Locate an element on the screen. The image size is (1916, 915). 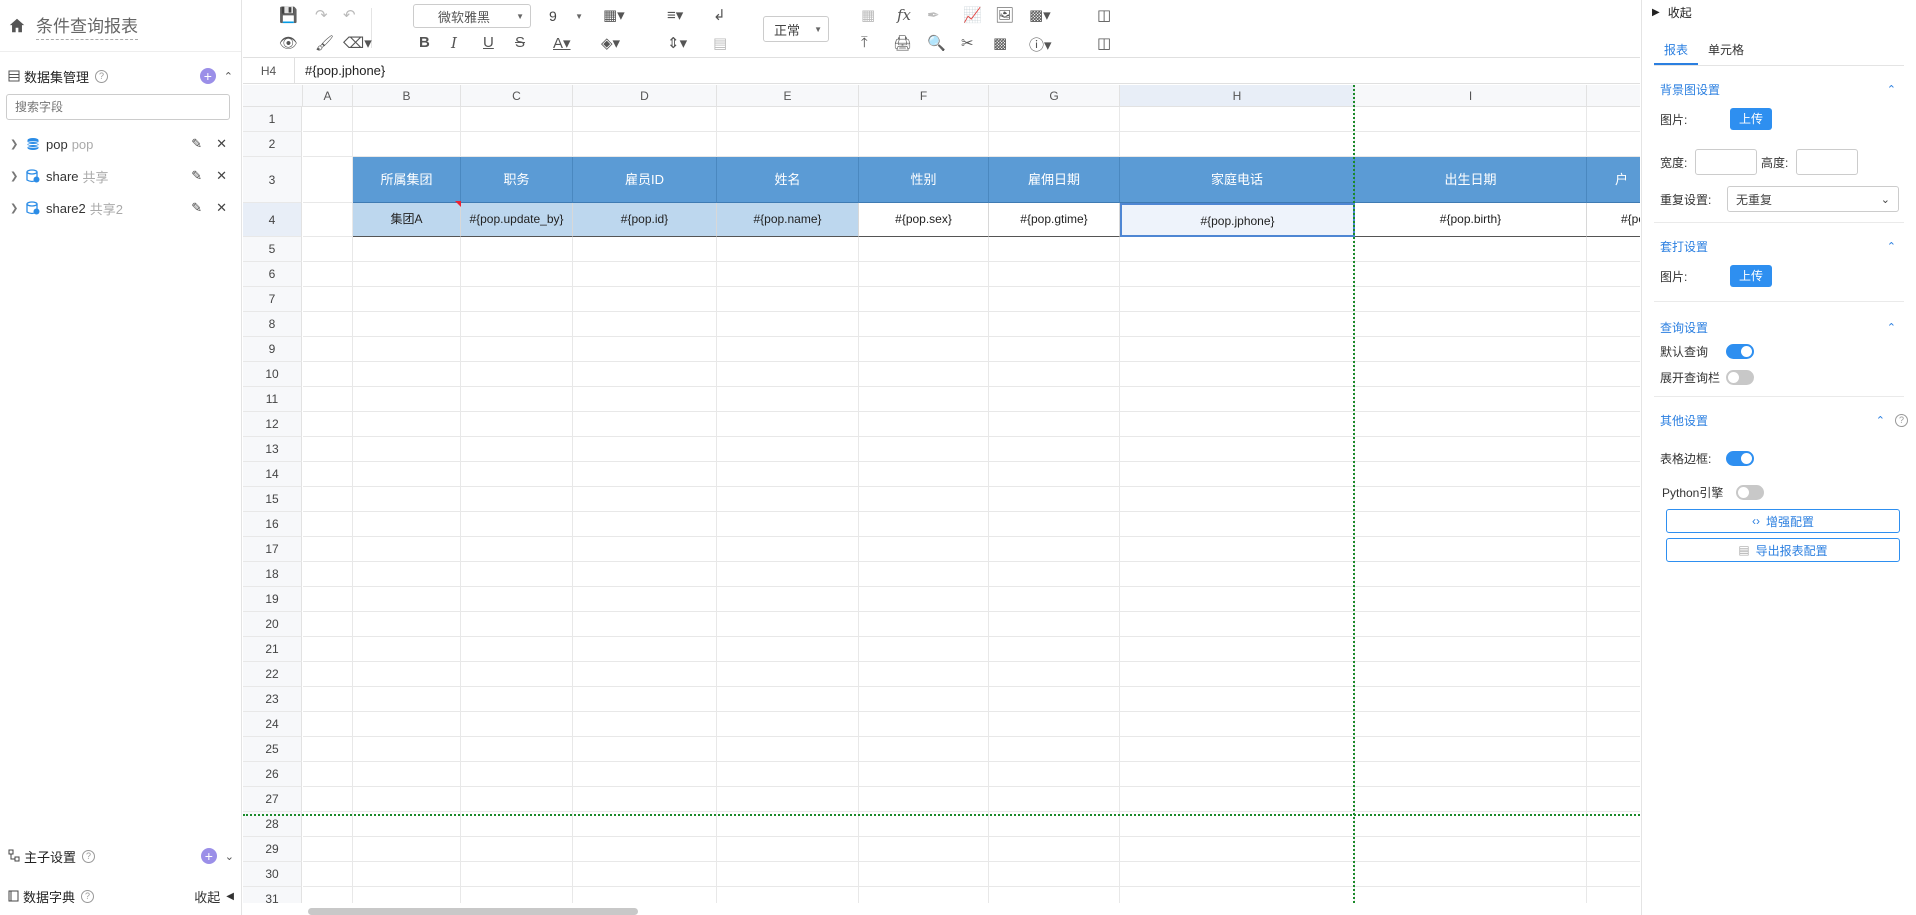
print-icon: 🖨 is located at coordinates (902, 43).